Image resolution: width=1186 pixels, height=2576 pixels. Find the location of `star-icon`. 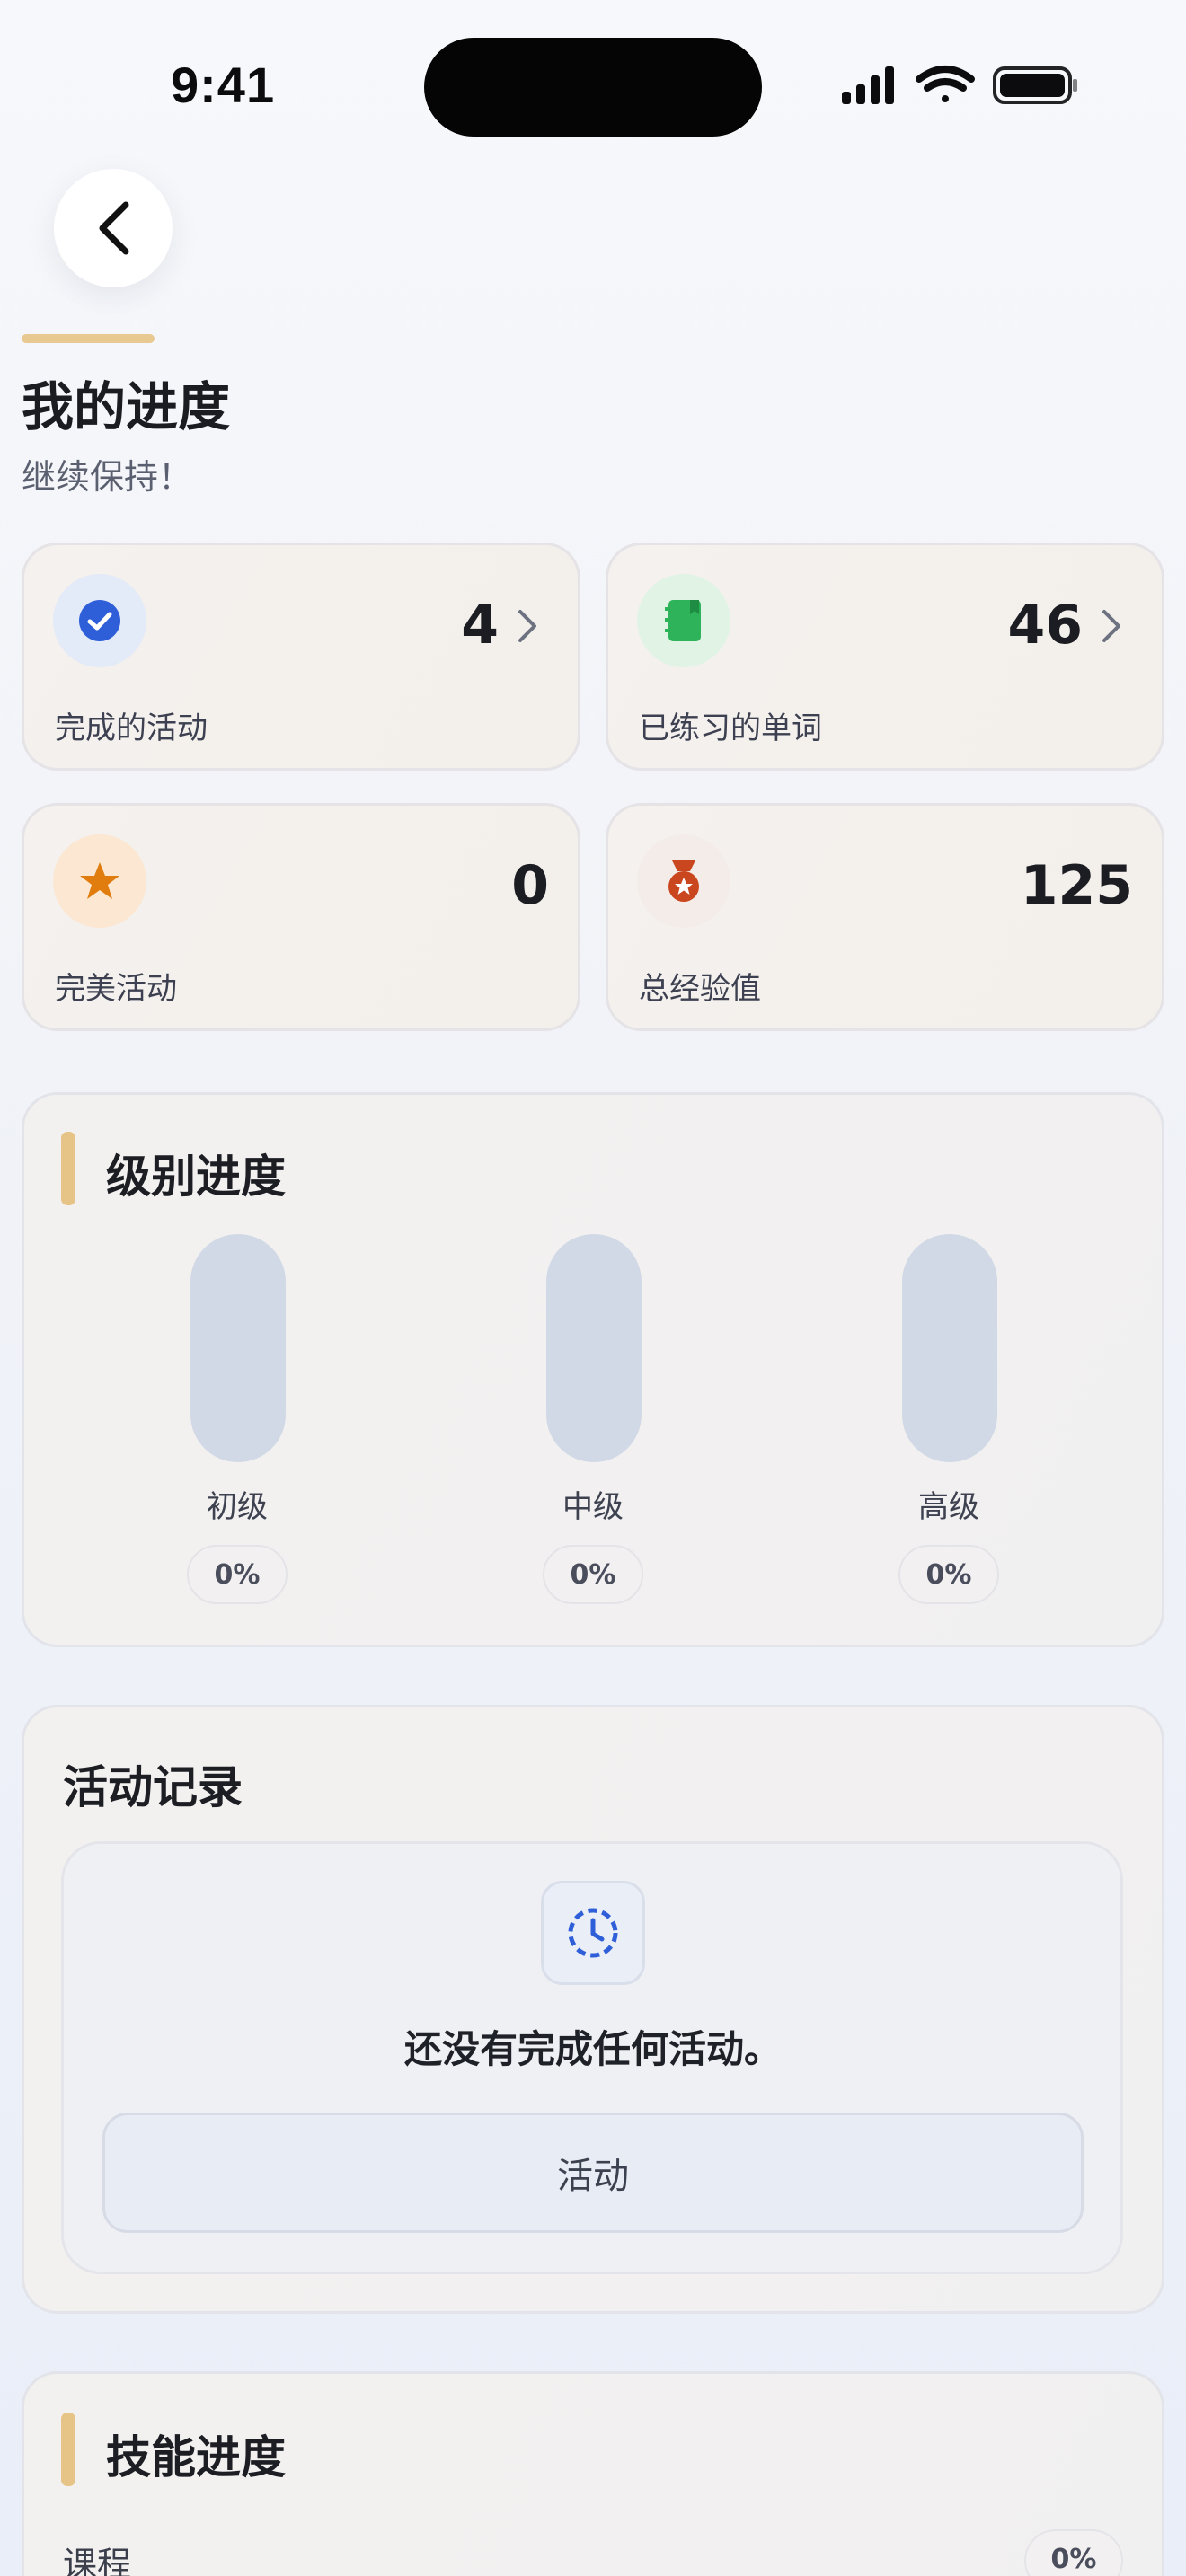

star-icon is located at coordinates (99, 881).